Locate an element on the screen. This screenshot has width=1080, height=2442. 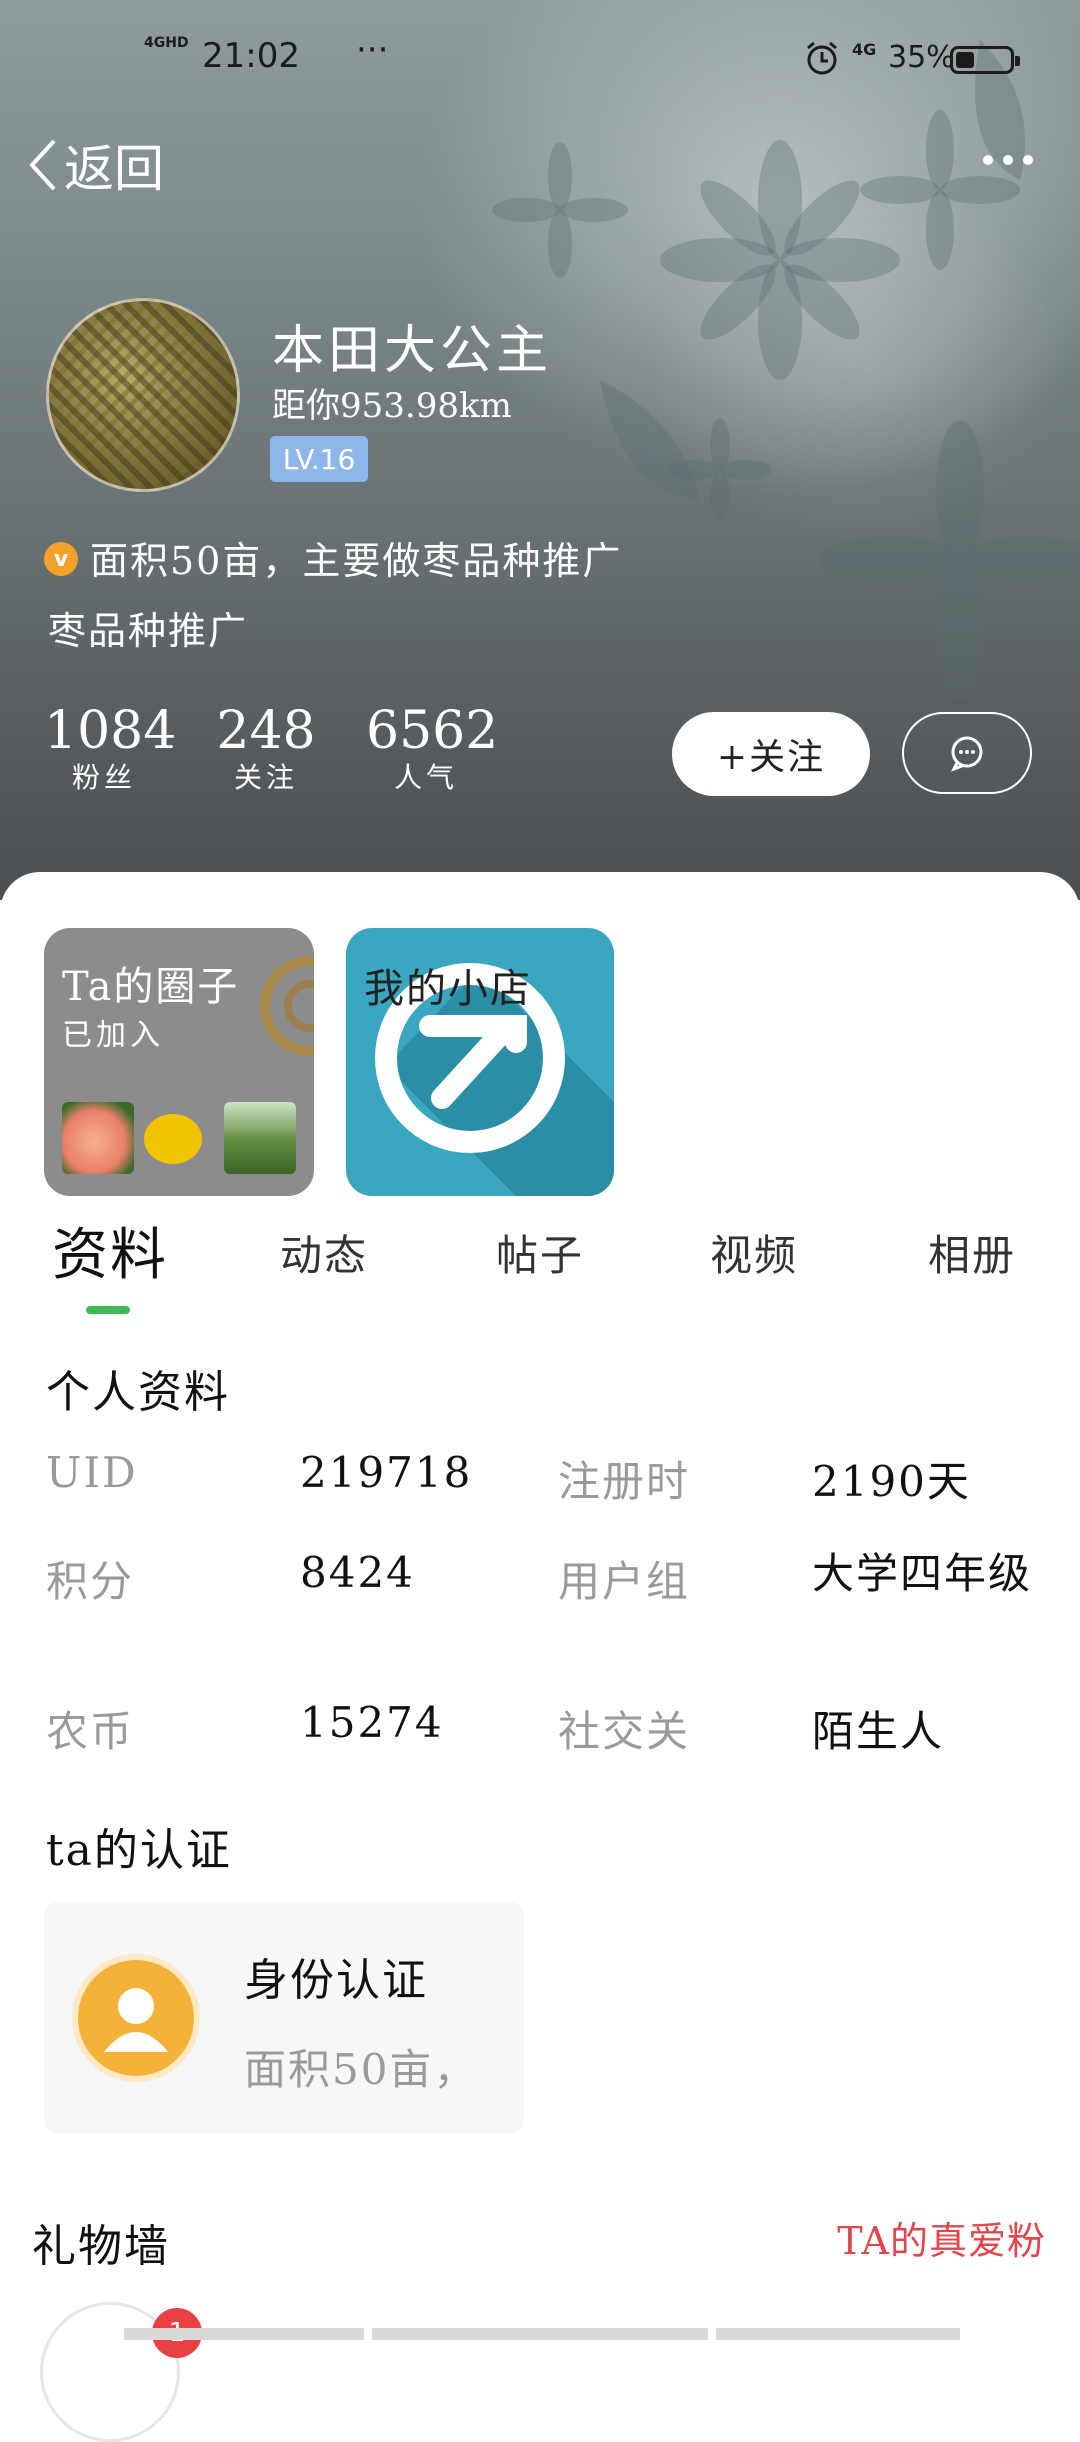
network-type: 4G is located at coordinates (864, 49).